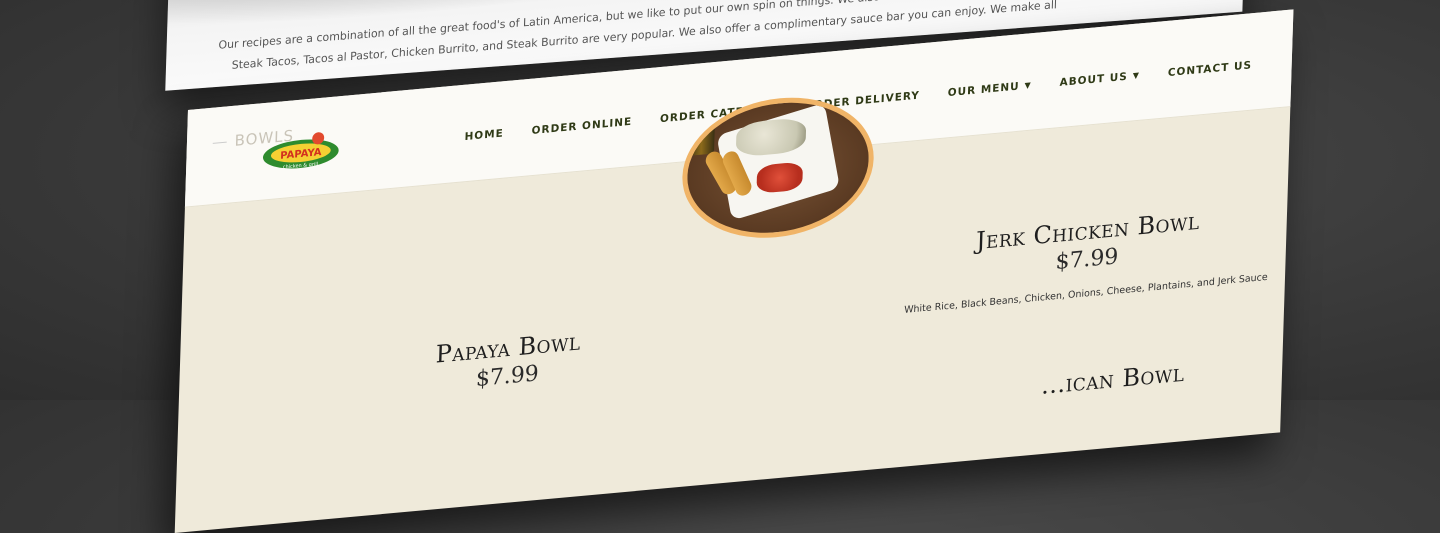 The width and height of the screenshot is (1440, 533). I want to click on dash-icon, so click(219, 142).